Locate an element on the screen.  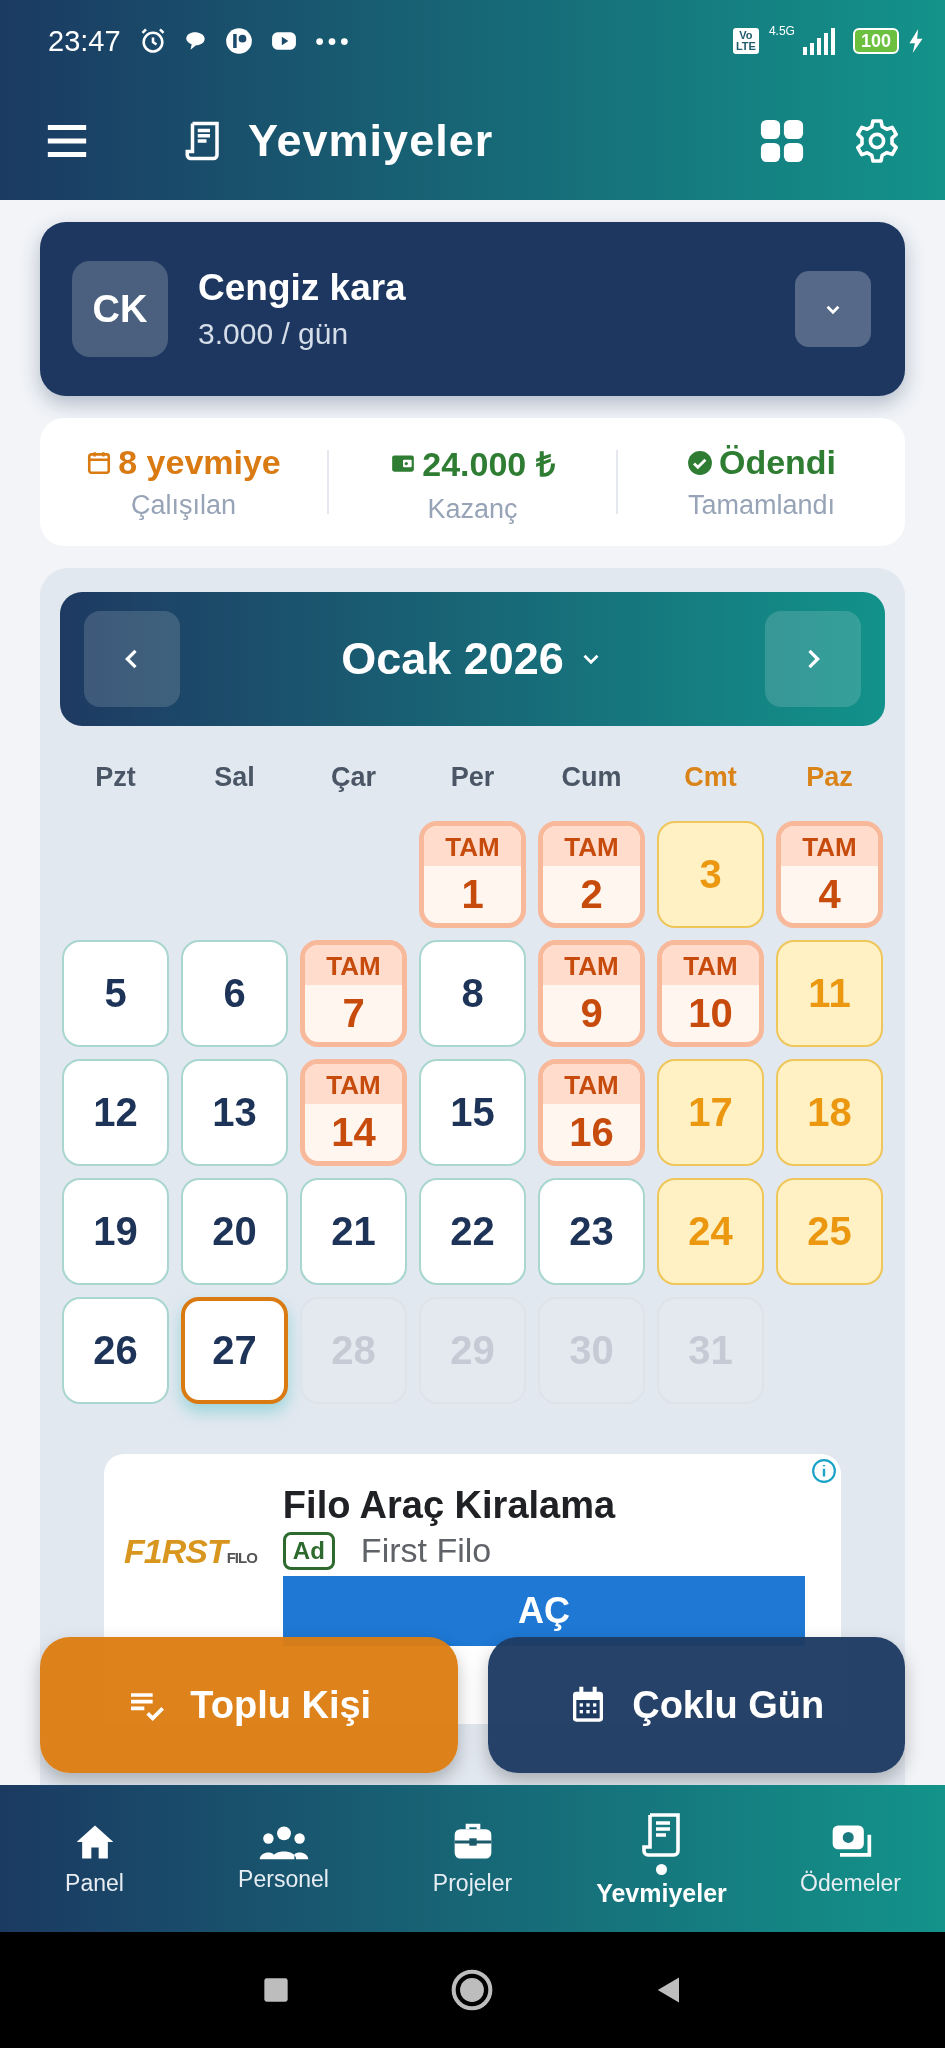
ad-badge: Ad is located at coordinates (308, 1550).